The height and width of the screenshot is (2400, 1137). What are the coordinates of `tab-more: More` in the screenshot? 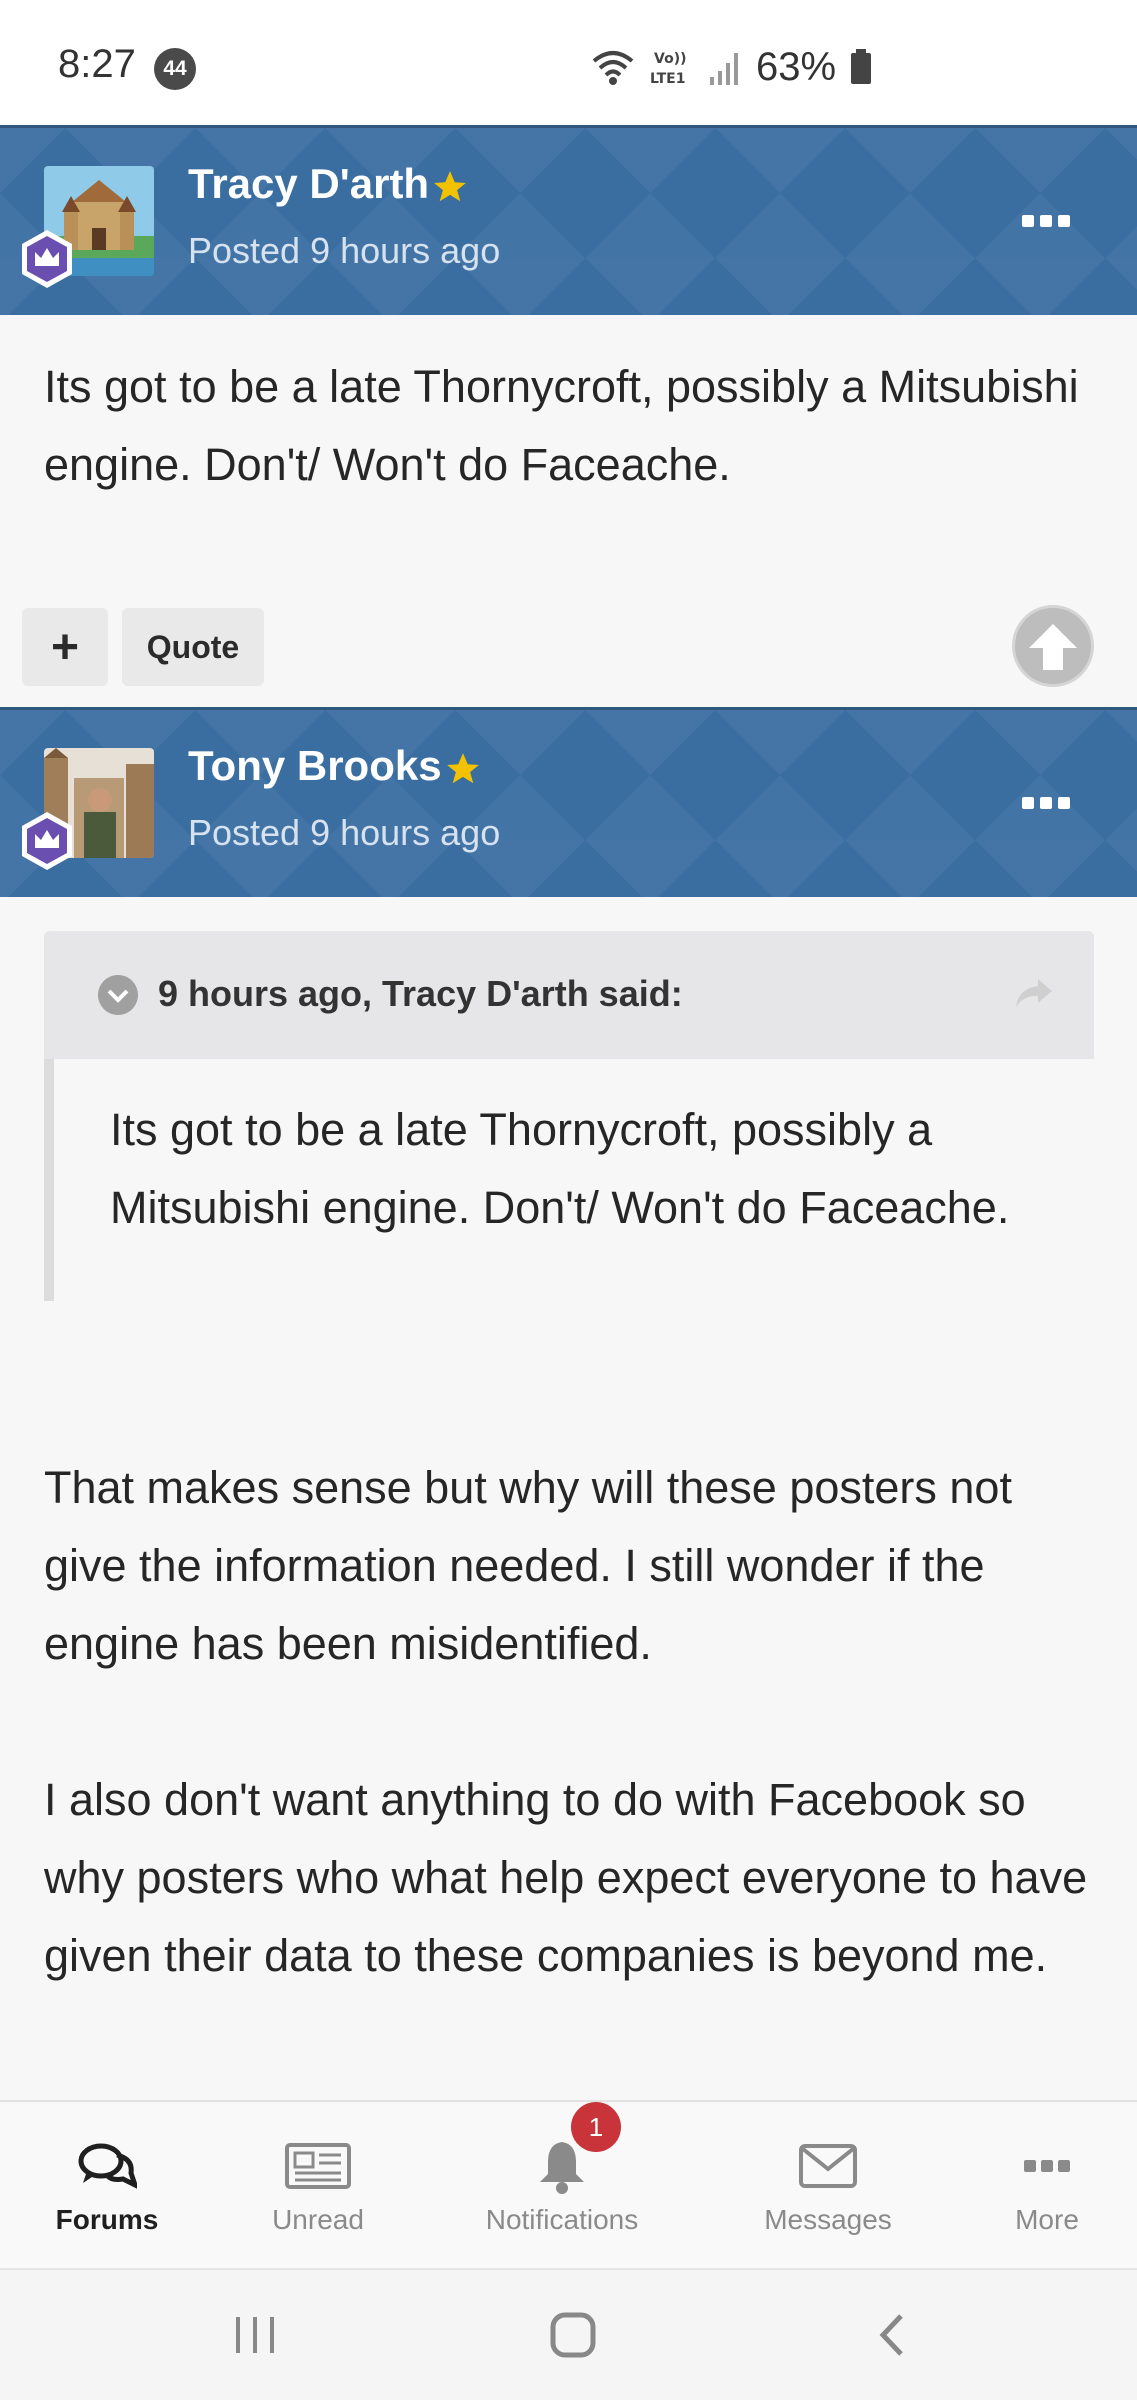 It's located at (1047, 2186).